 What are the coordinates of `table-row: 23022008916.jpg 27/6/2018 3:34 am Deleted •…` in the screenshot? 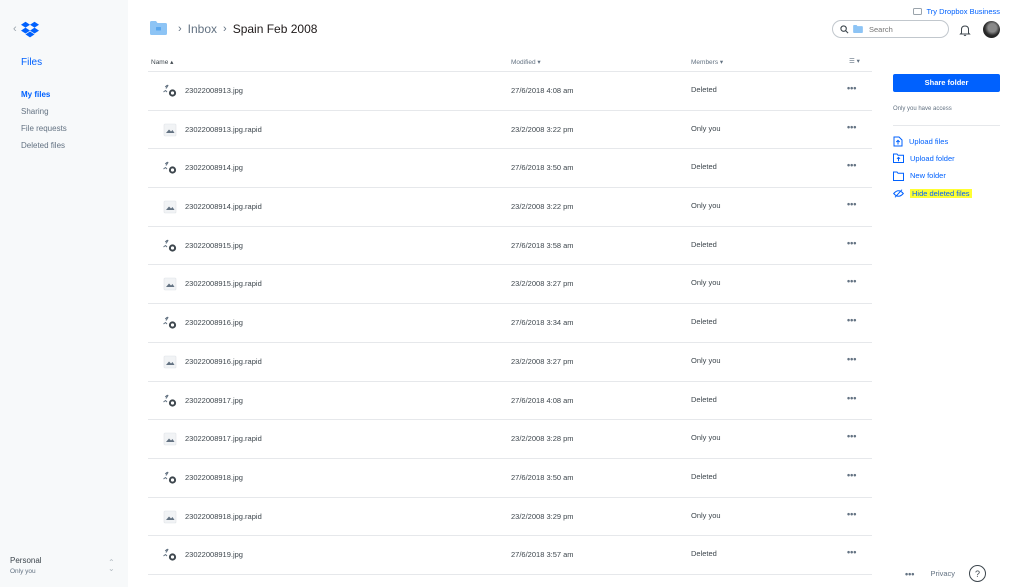 It's located at (510, 323).